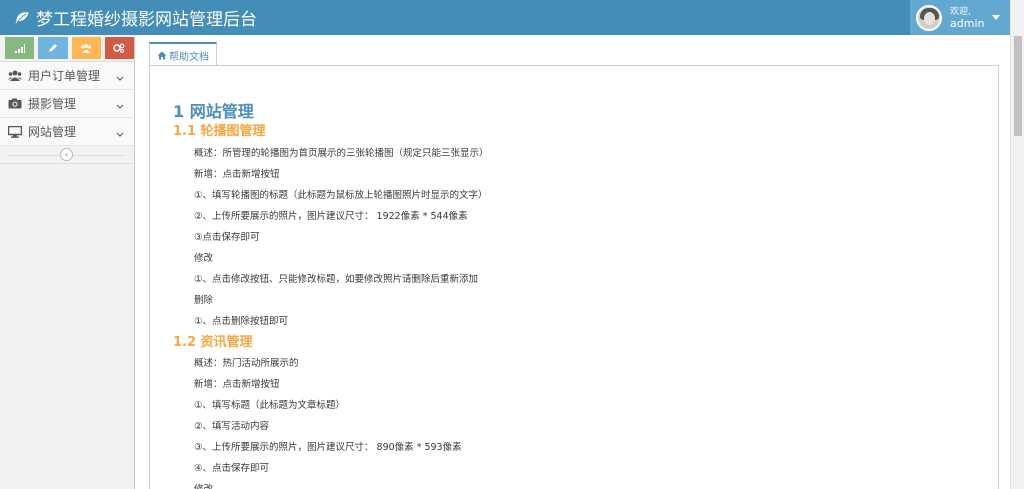 This screenshot has width=1024, height=489. Describe the element at coordinates (227, 237) in the screenshot. I see `doc-paragraph: ③点击保存即可` at that location.